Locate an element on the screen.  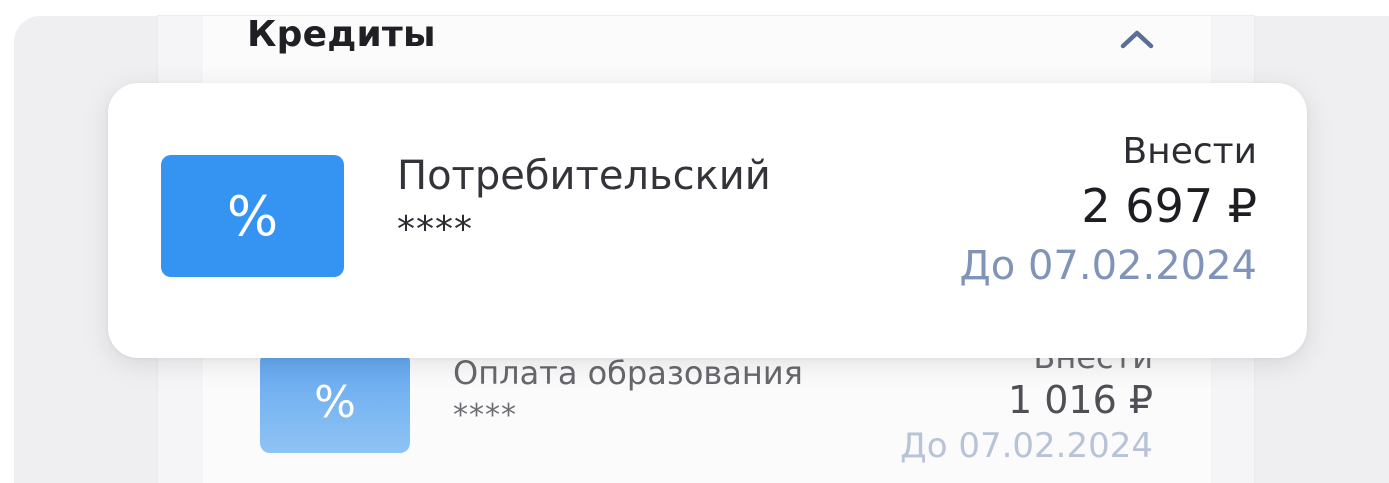
loan-name: Оплата образования is located at coordinates (628, 373).